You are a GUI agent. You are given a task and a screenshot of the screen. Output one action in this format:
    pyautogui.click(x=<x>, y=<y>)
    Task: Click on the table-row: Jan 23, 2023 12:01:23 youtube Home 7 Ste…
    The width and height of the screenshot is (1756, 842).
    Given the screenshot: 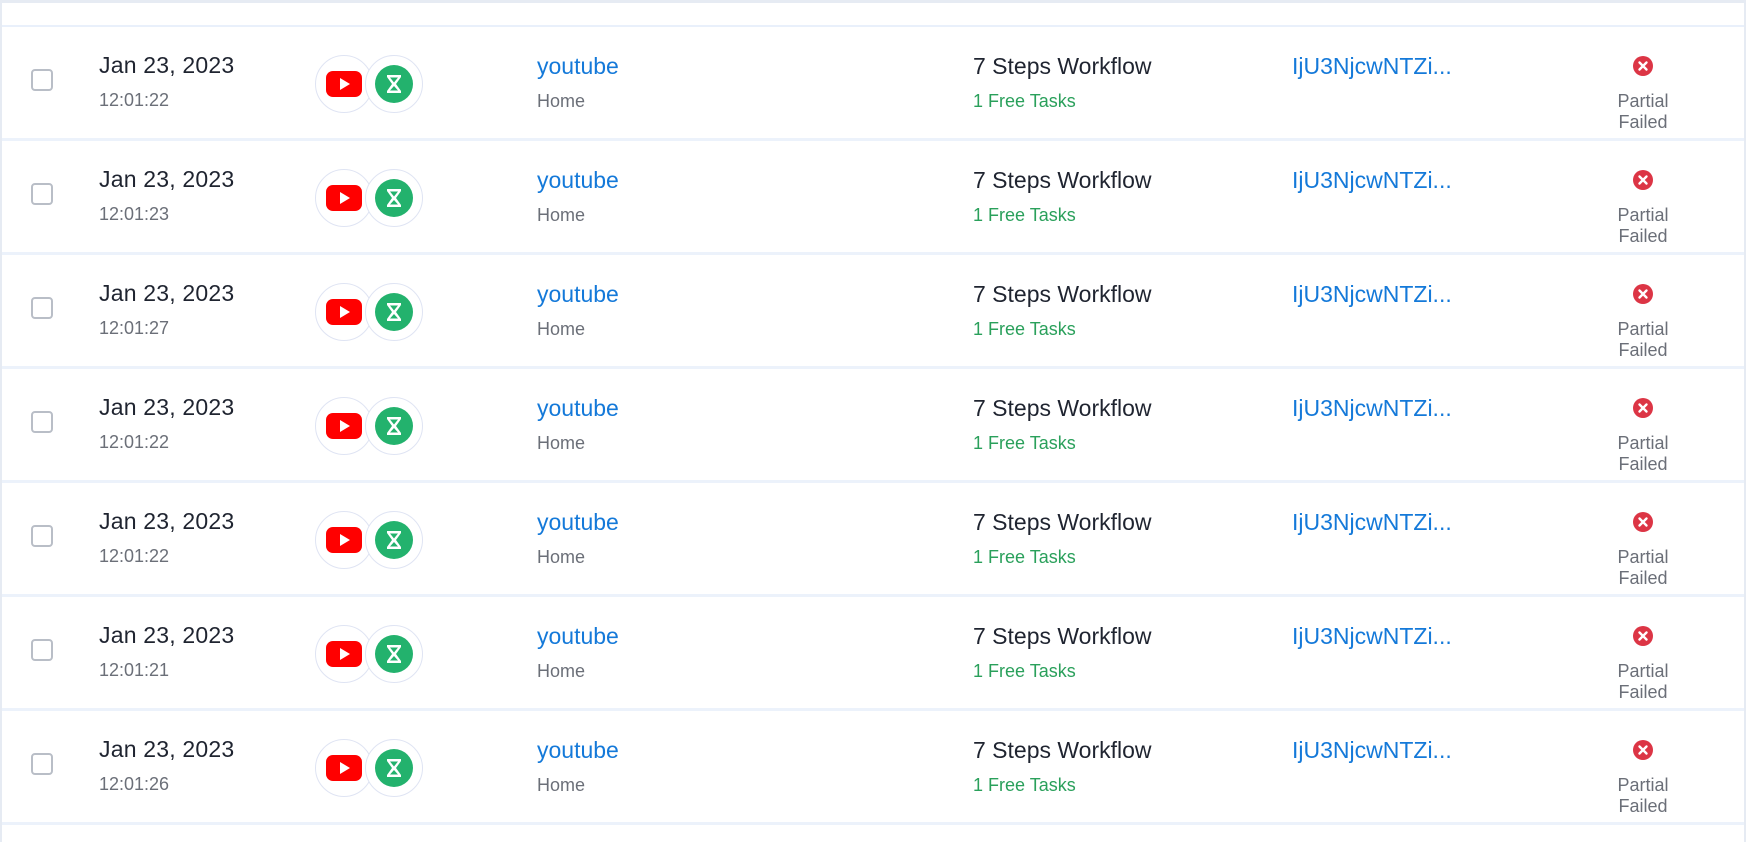 What is the action you would take?
    pyautogui.click(x=873, y=198)
    